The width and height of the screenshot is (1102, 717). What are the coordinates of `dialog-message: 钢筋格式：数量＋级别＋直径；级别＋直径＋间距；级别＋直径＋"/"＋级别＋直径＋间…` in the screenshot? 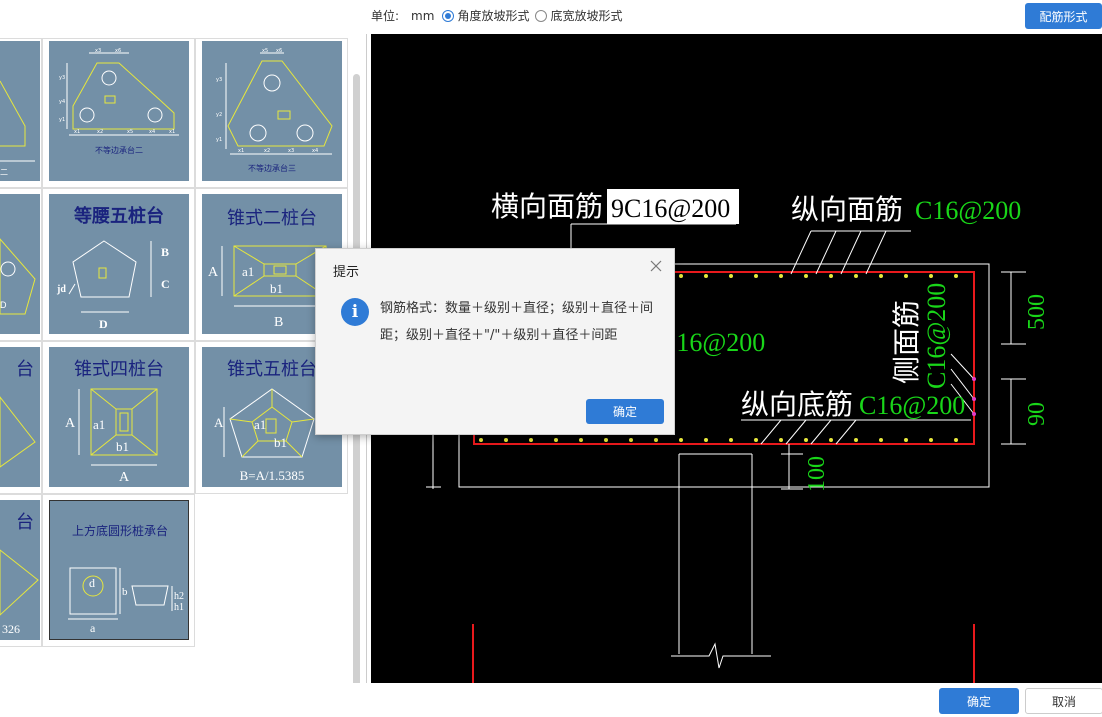 It's located at (517, 322).